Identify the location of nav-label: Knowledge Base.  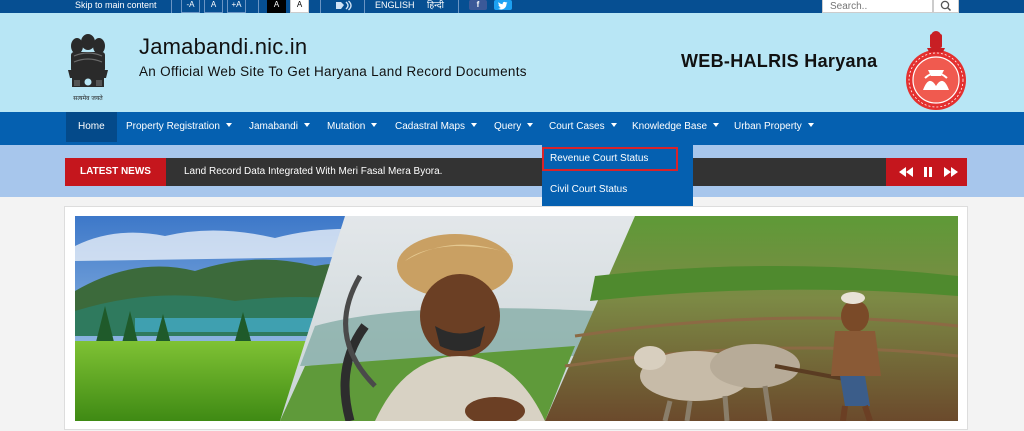
(670, 126).